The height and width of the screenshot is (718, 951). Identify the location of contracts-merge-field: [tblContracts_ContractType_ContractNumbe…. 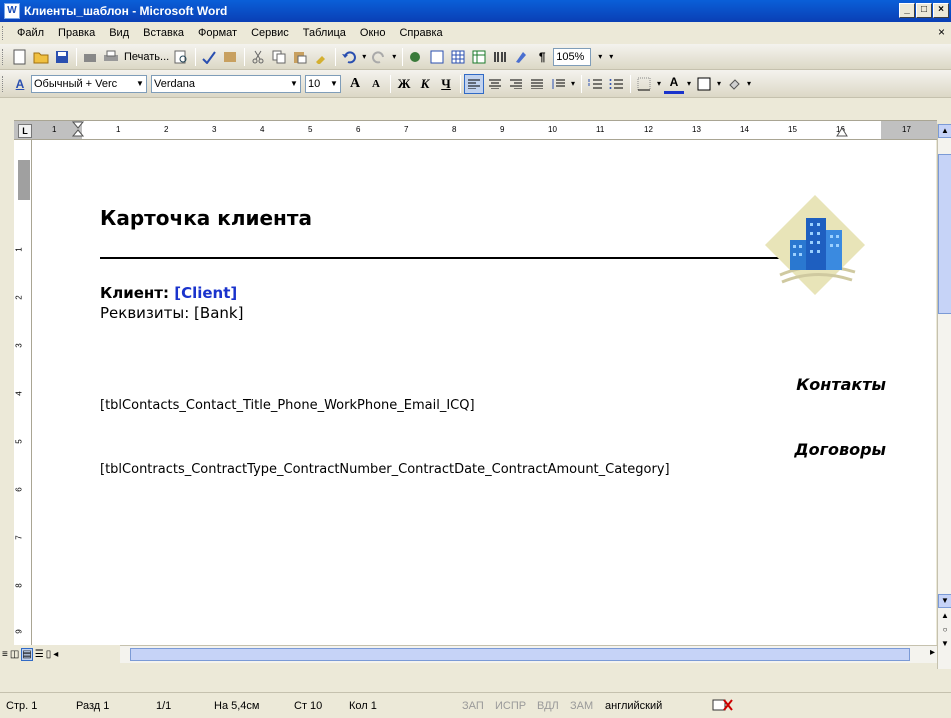
(385, 469).